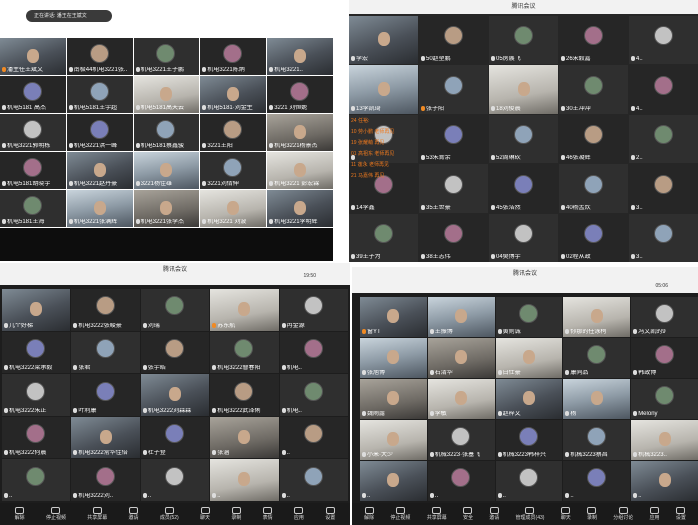 This screenshot has height=525, width=698. What do you see at coordinates (166, 170) in the screenshot?
I see `participant-tile: 3221杨佳雄` at bounding box center [166, 170].